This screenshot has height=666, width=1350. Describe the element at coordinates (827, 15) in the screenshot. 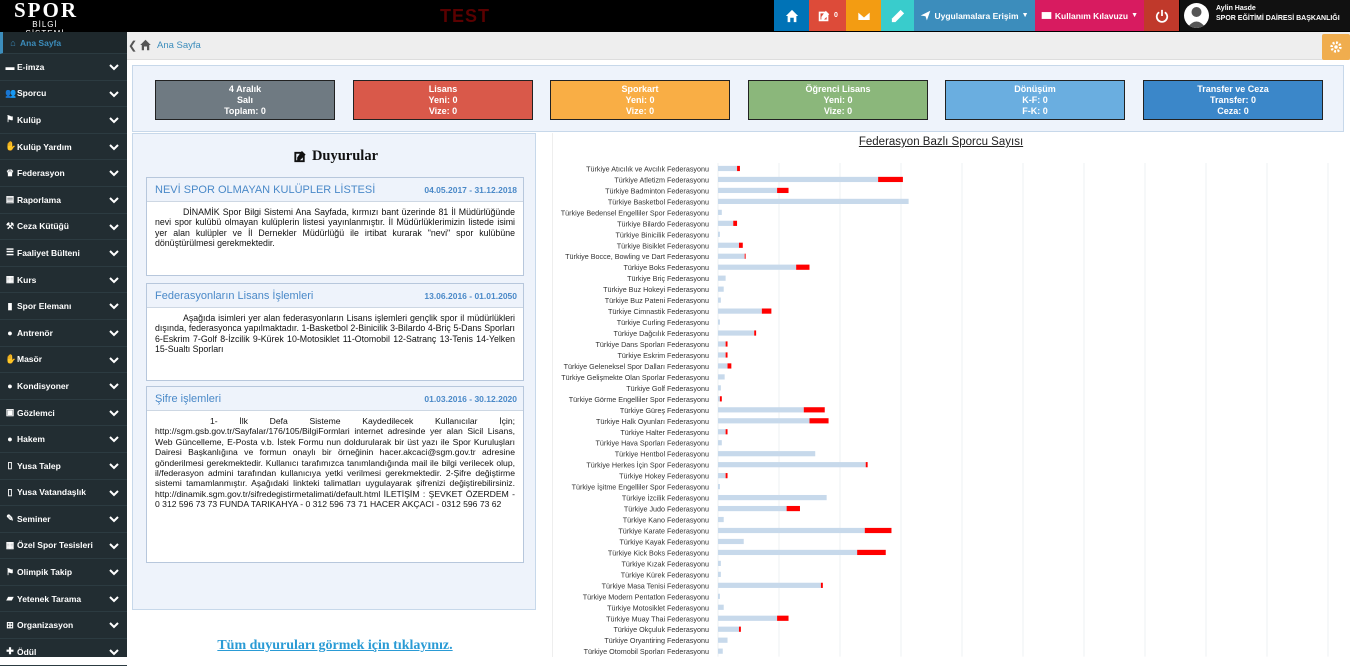

I see `notifications-button: 0` at that location.